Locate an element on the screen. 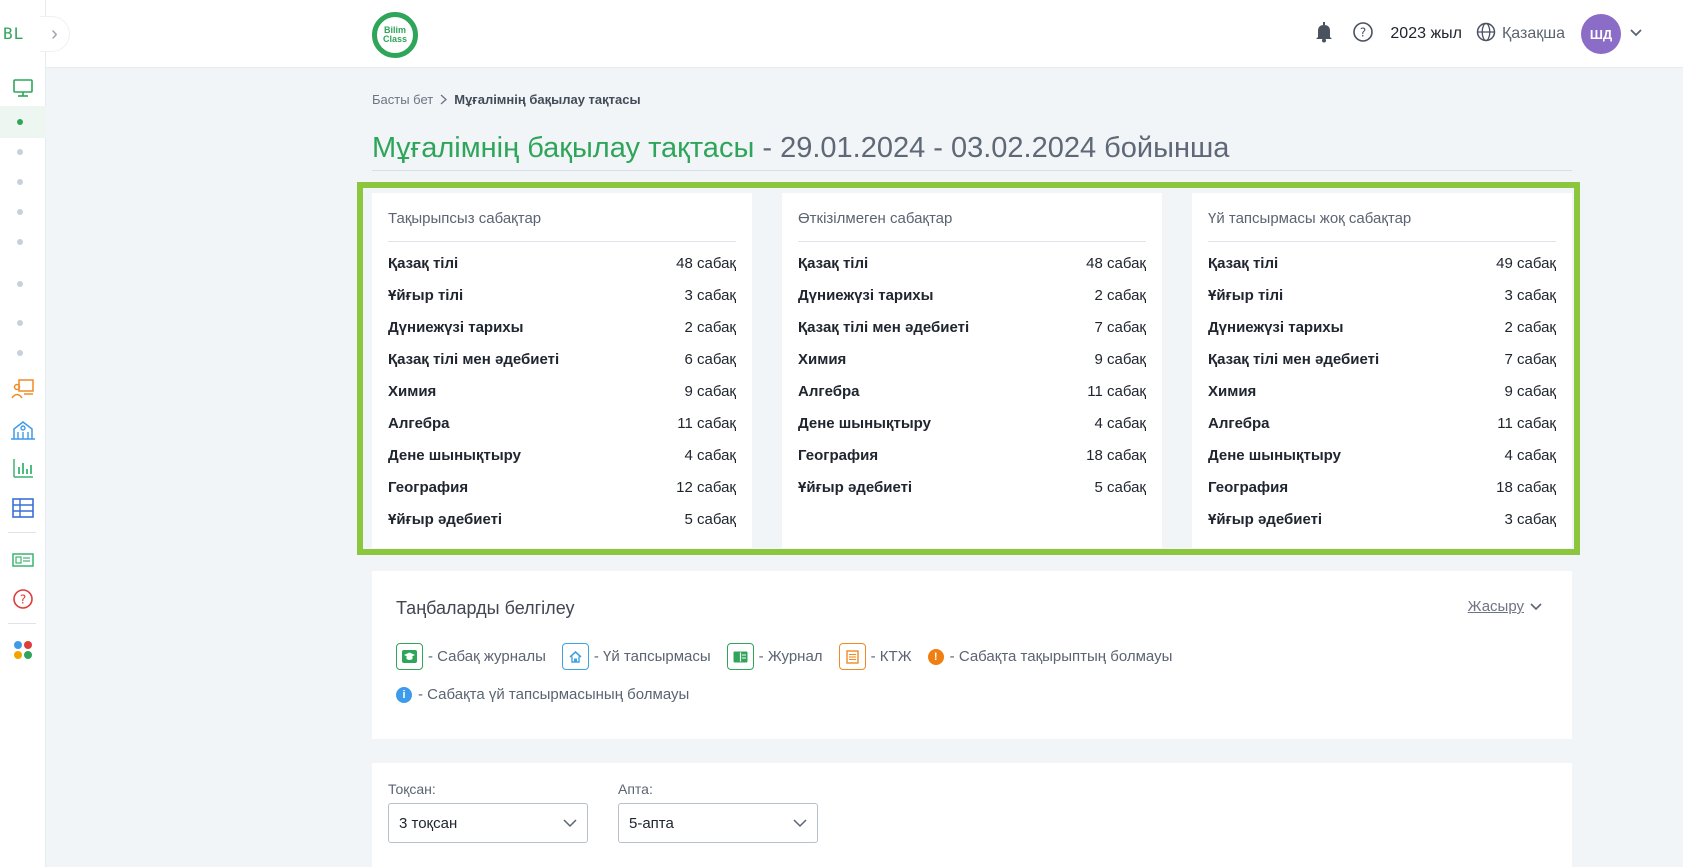 This screenshot has height=867, width=1683. legend-hide-button: Жасыру is located at coordinates (1505, 606).